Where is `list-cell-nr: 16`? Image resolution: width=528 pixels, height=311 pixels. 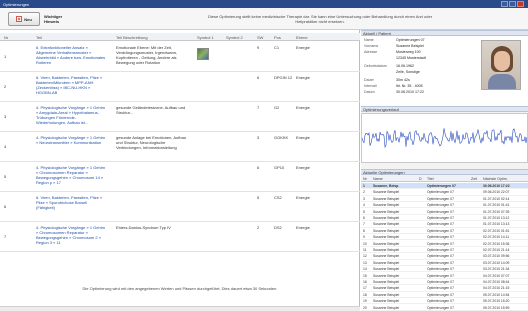
list-cell-nr: 16 is located at coordinates (365, 282).